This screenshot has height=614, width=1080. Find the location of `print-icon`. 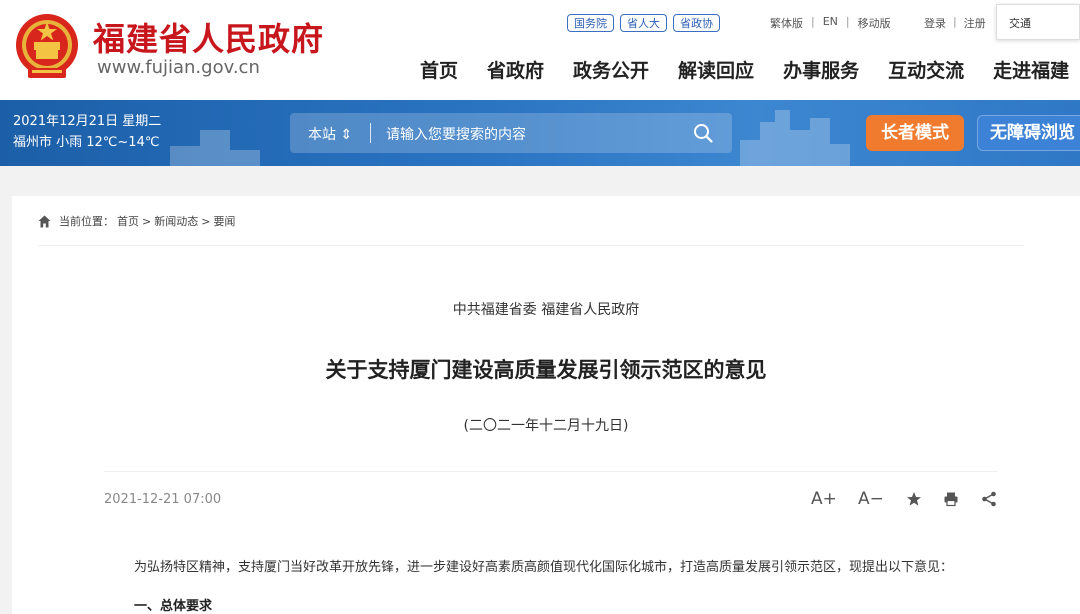

print-icon is located at coordinates (951, 499).